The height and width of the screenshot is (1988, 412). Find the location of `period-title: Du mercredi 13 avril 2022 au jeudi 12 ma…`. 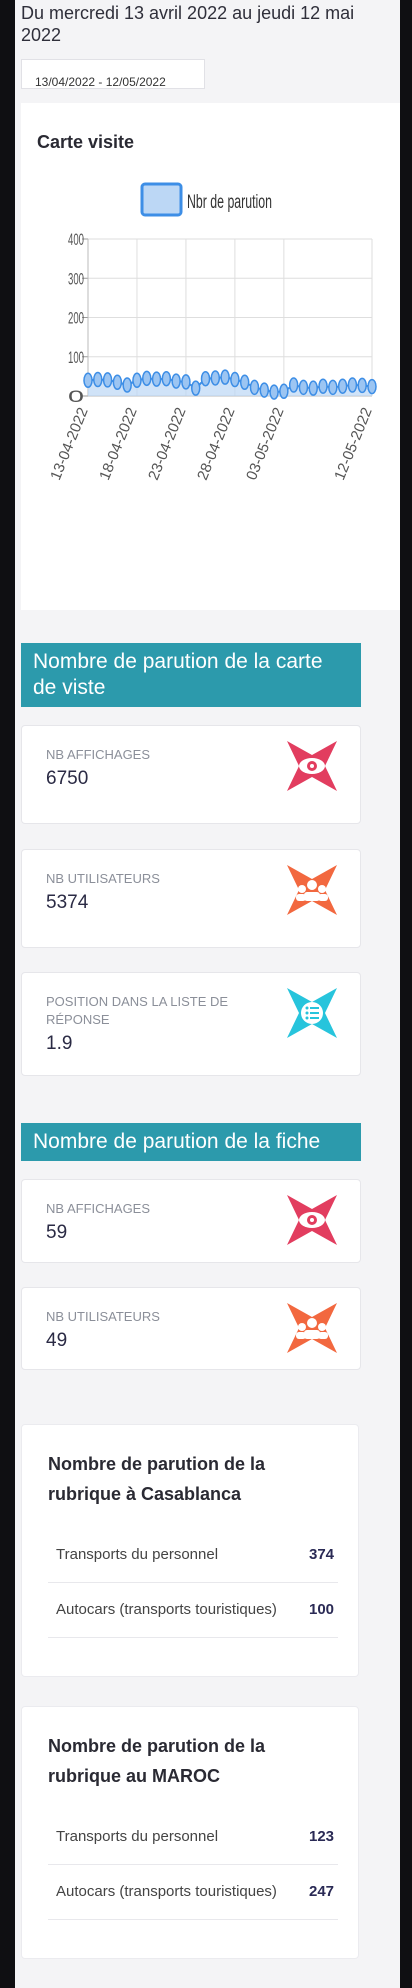

period-title: Du mercredi 13 avril 2022 au jeudi 12 ma… is located at coordinates (188, 24).